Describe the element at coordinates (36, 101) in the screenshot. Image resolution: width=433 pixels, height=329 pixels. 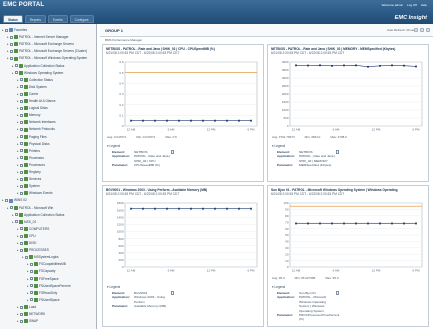
I see `tree-item: ▸ Health At A Glance` at that location.